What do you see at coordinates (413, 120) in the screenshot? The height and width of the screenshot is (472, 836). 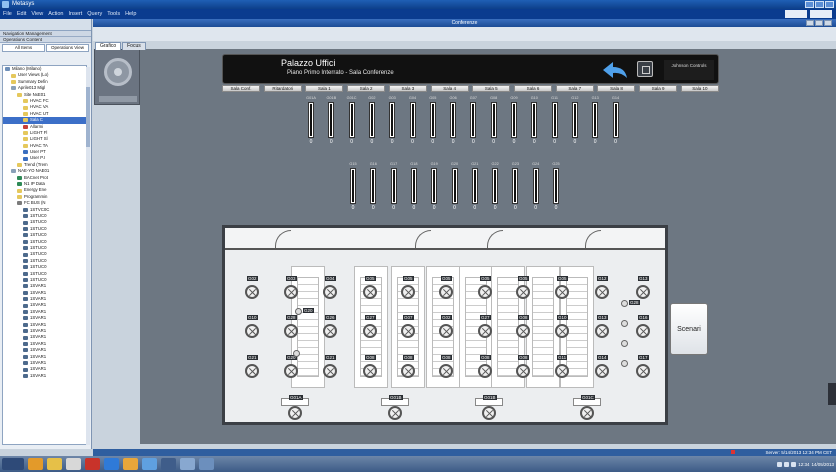 I see `dimmer-slider: G04 0` at bounding box center [413, 120].